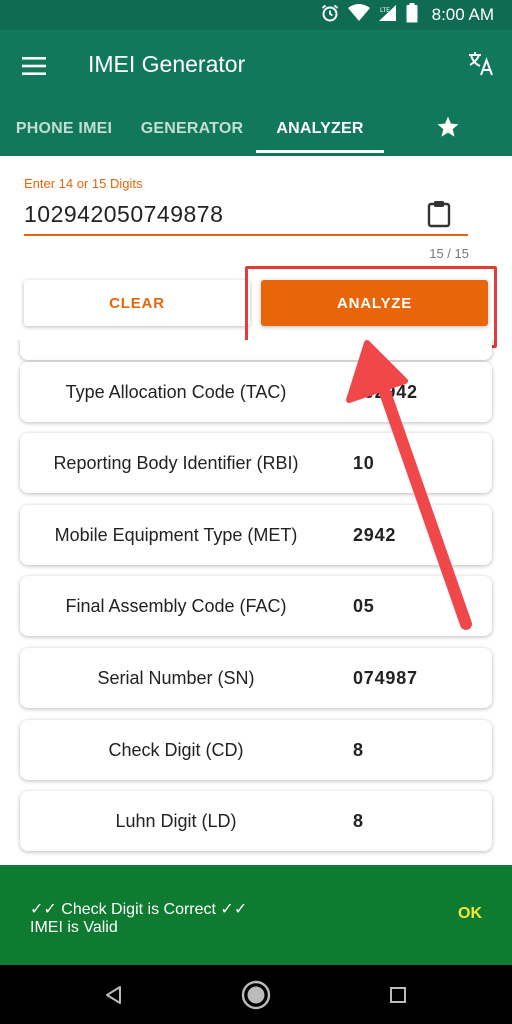 The width and height of the screenshot is (512, 1024). Describe the element at coordinates (385, 10) in the screenshot. I see `svg-text: LTE` at that location.